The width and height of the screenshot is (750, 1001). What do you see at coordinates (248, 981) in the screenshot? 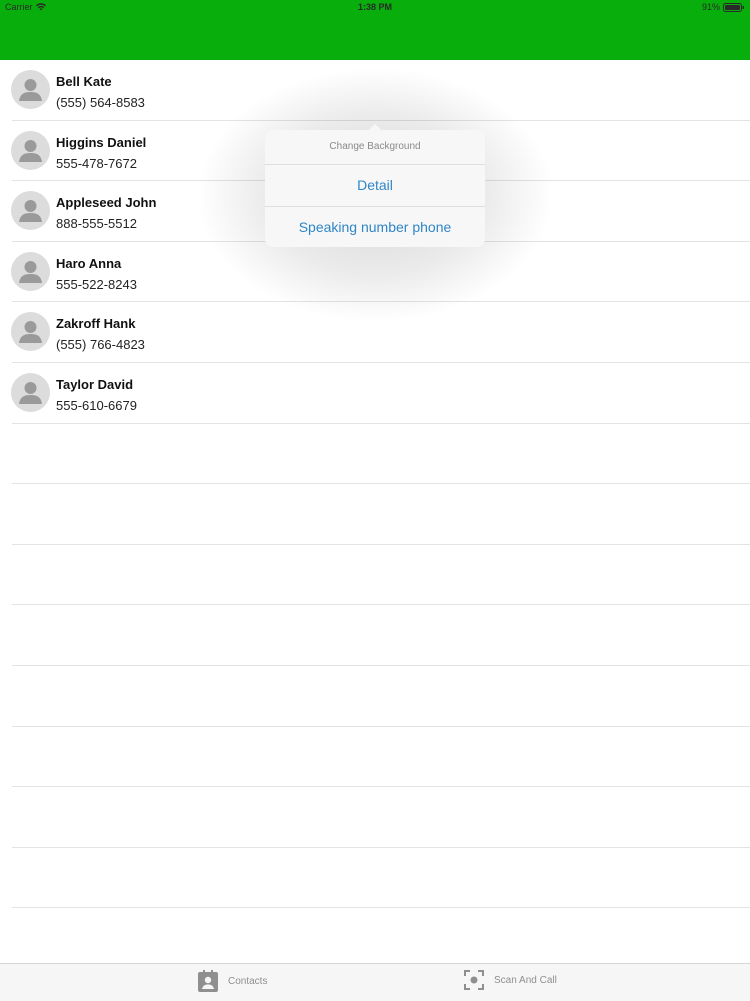
I see `tab-contacts-label: Contacts` at bounding box center [248, 981].